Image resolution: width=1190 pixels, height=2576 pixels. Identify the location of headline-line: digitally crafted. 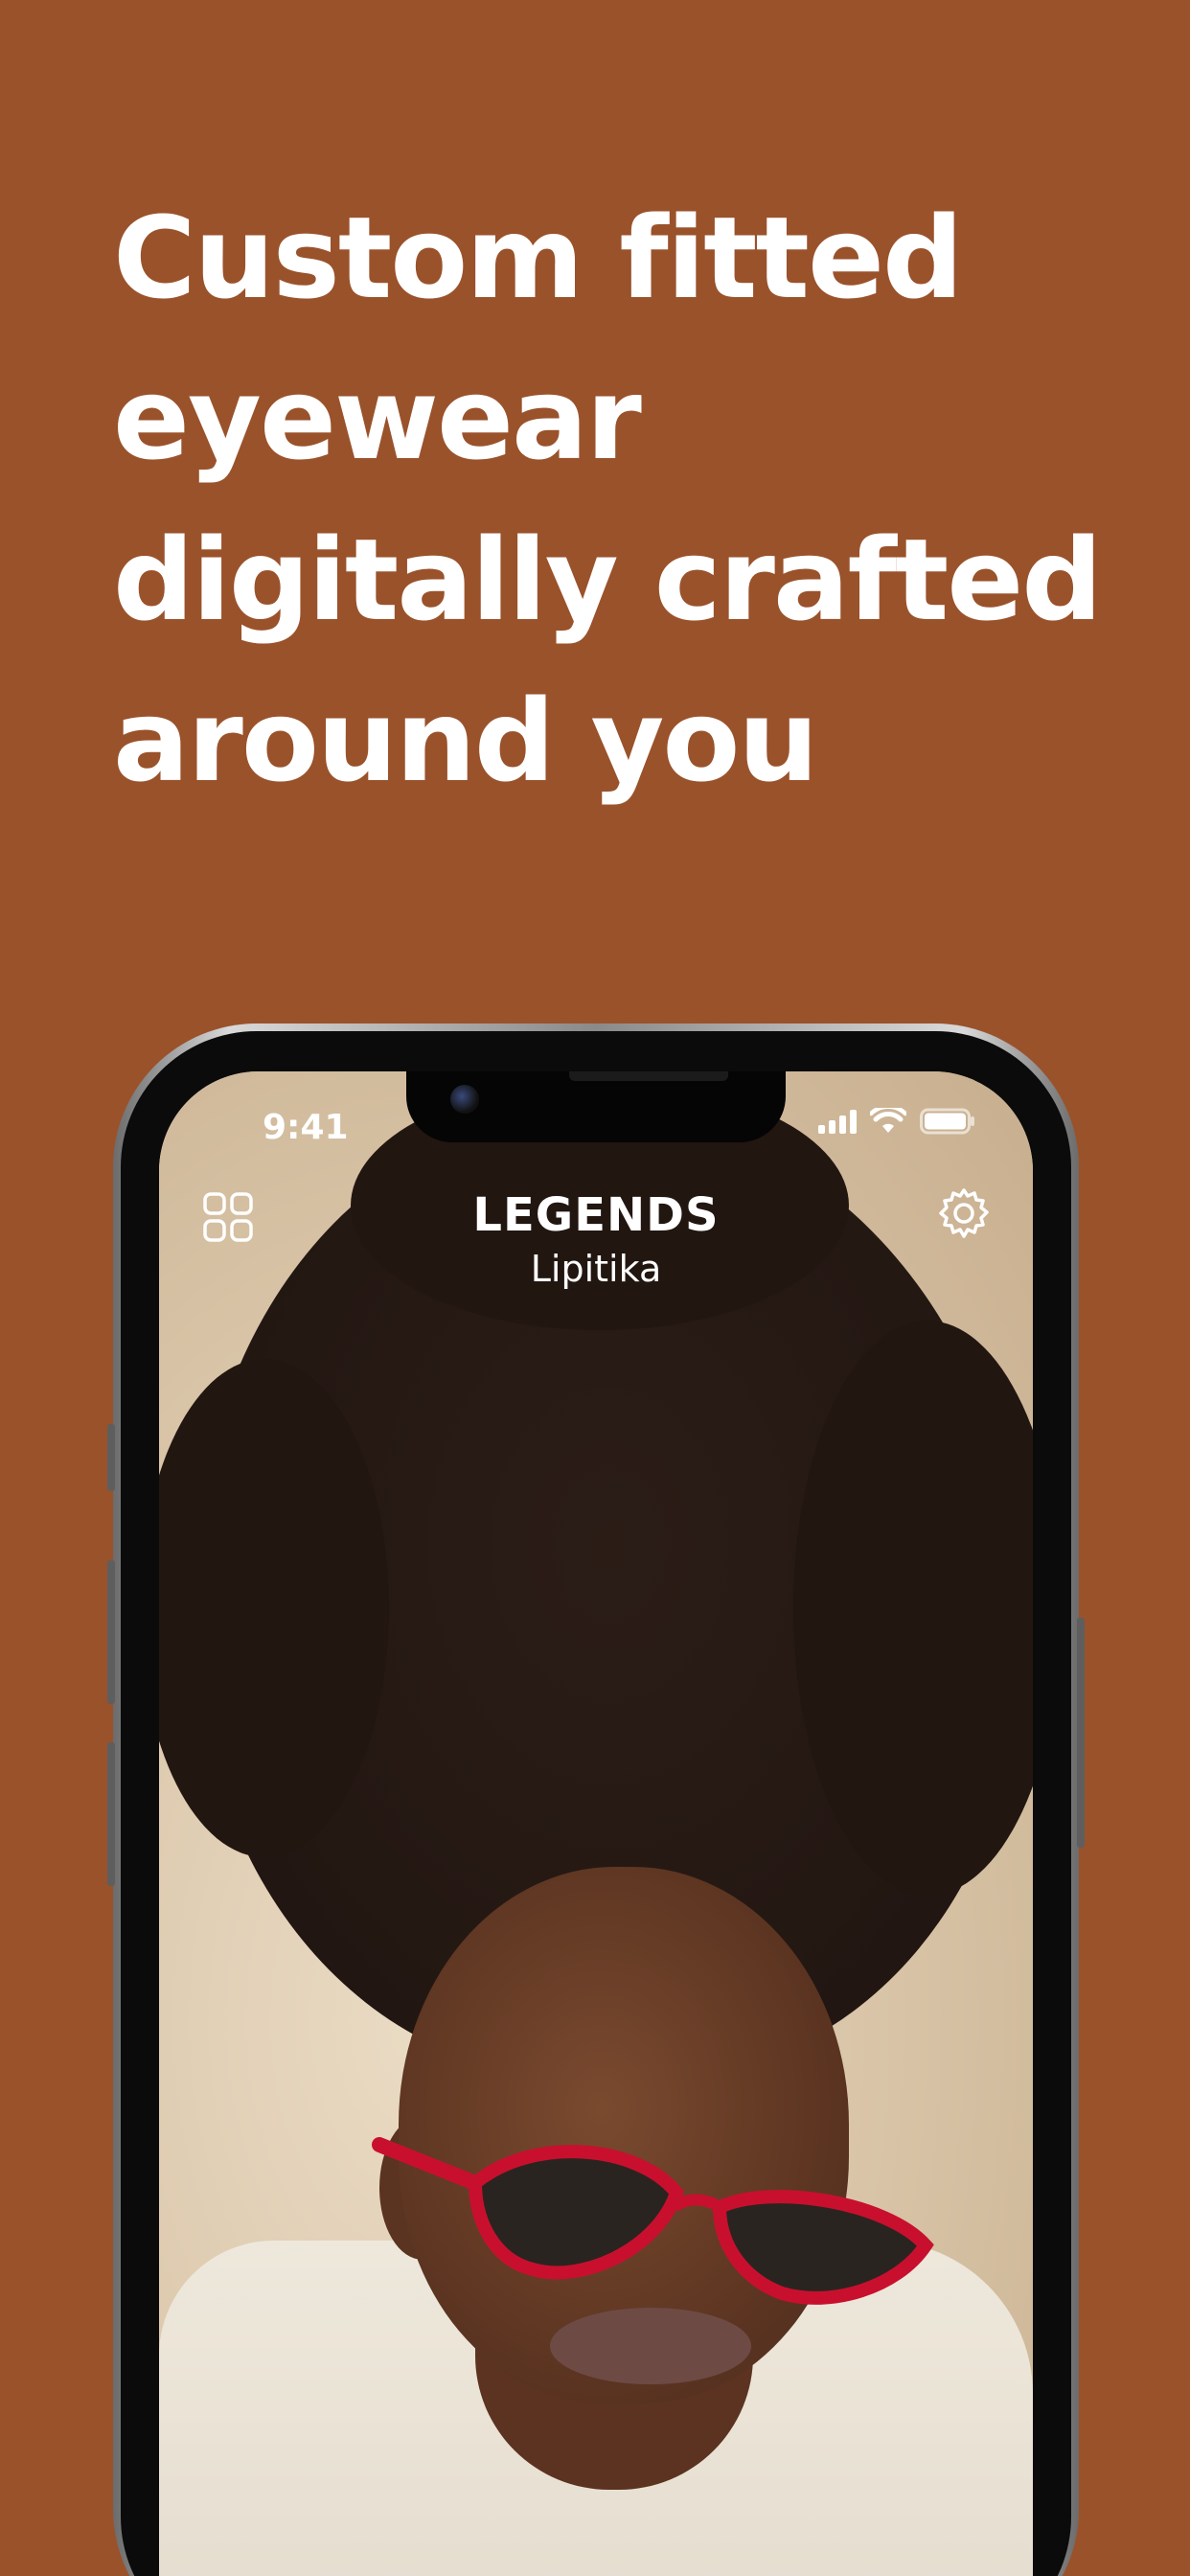
(608, 580).